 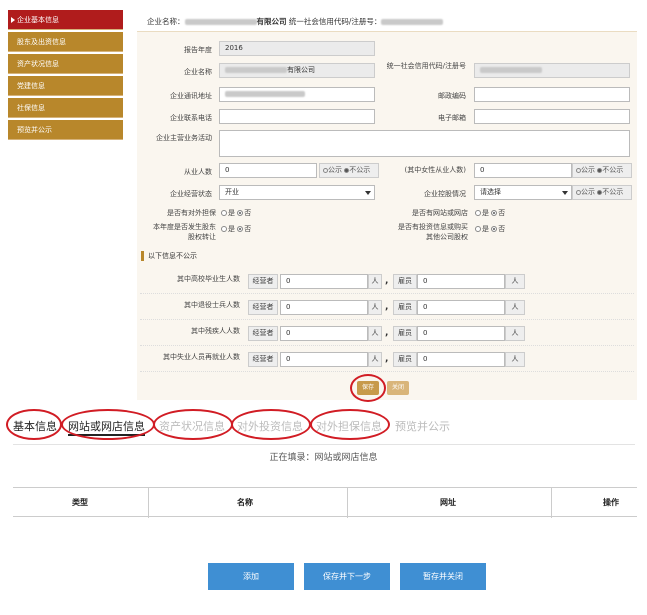 What do you see at coordinates (422, 426) in the screenshot?
I see `tab-preview: 预览并公示` at bounding box center [422, 426].